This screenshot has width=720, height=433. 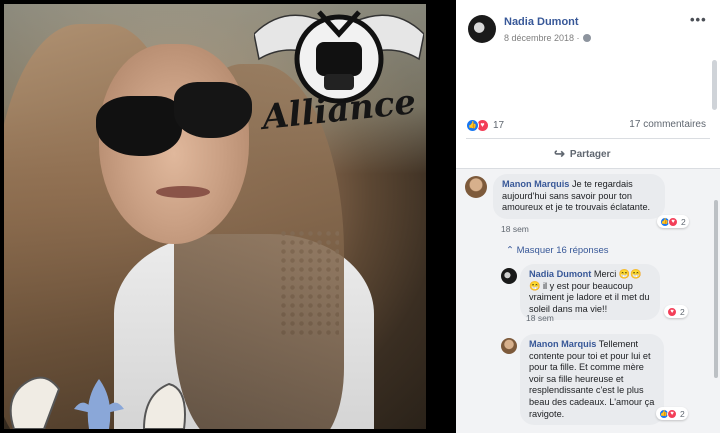 I want to click on sunglasses-right-lens, so click(x=213, y=110).